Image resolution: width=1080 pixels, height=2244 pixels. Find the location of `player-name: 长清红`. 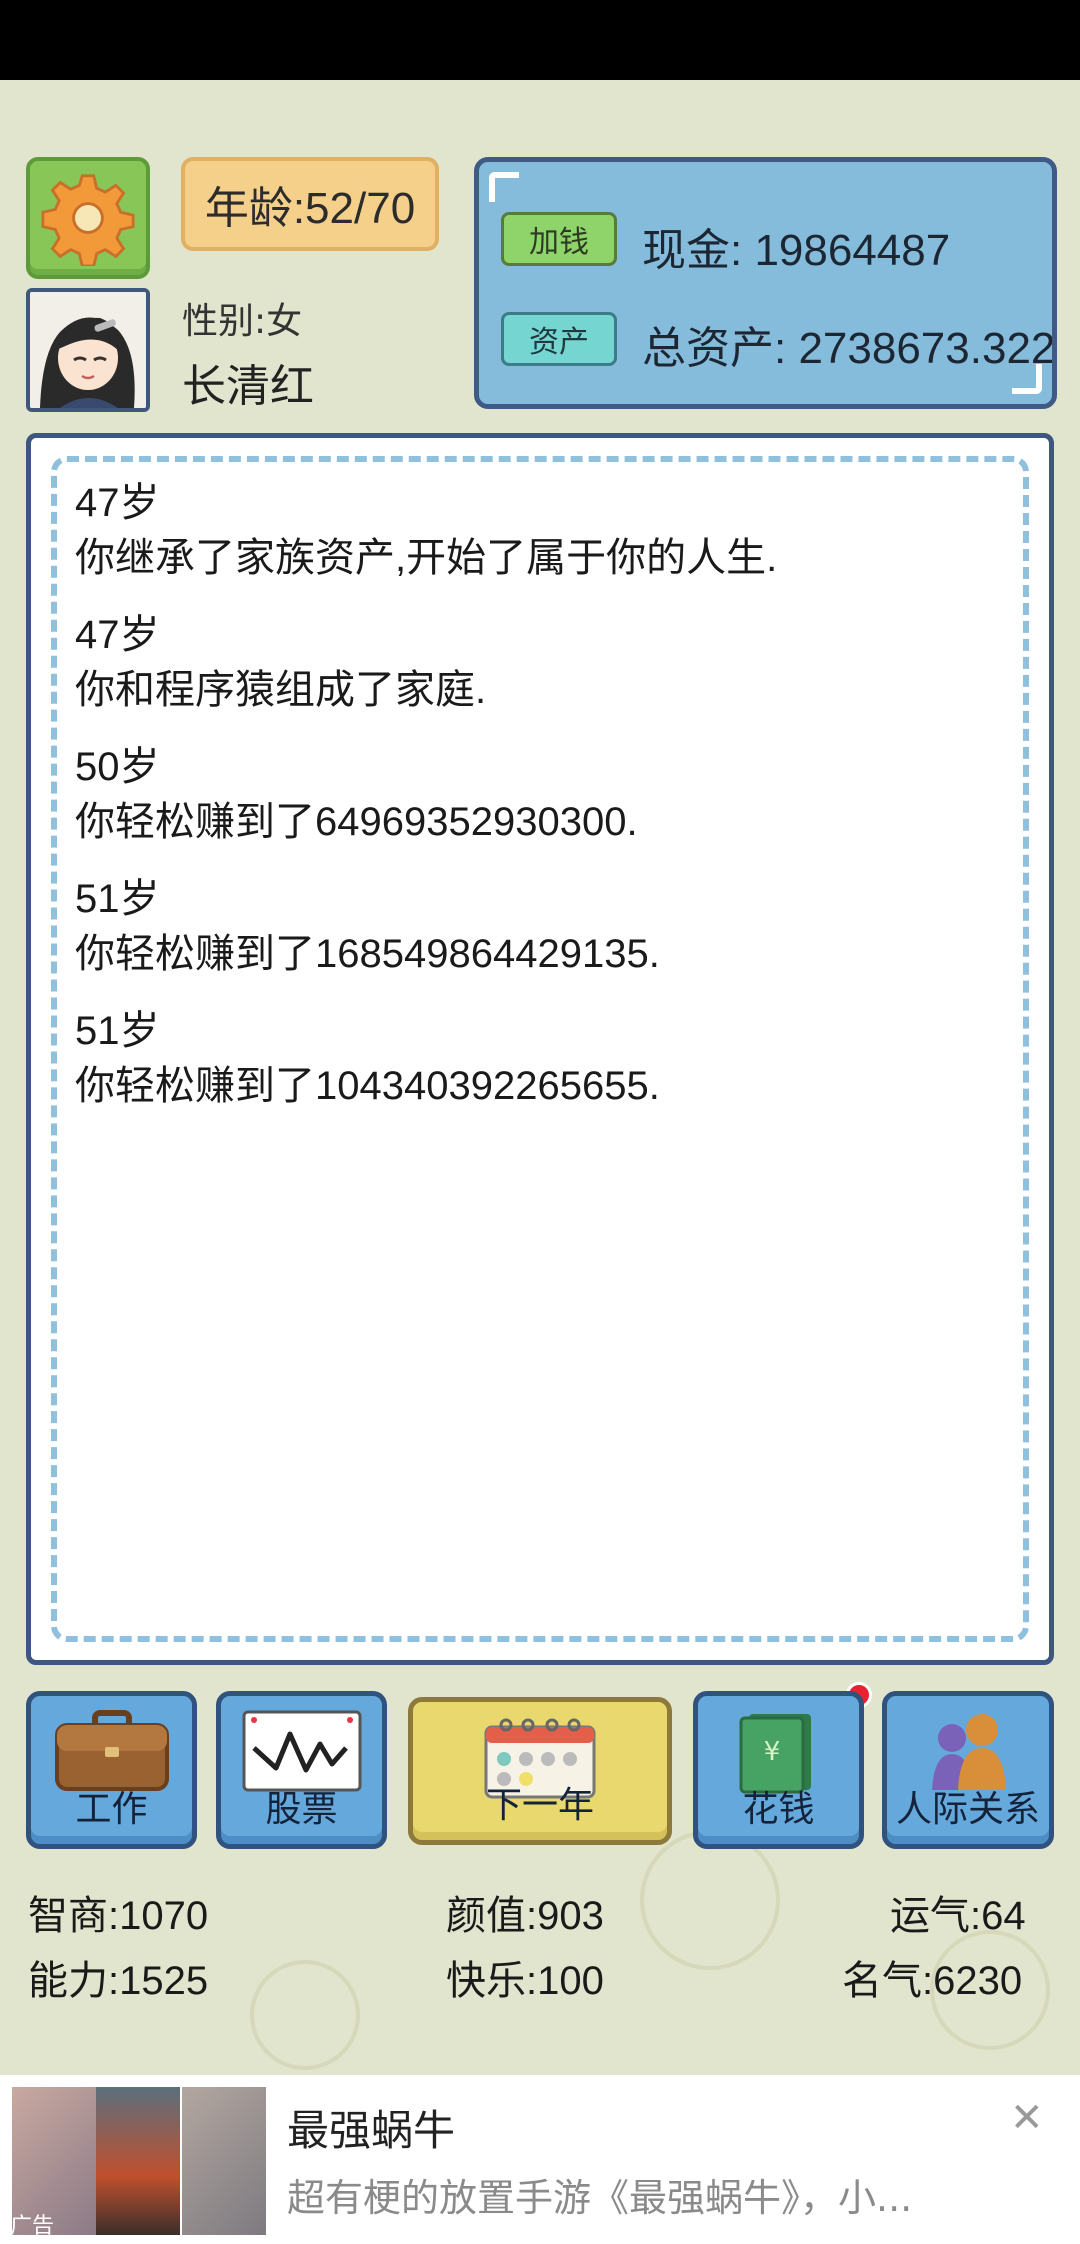

player-name: 长清红 is located at coordinates (248, 386).